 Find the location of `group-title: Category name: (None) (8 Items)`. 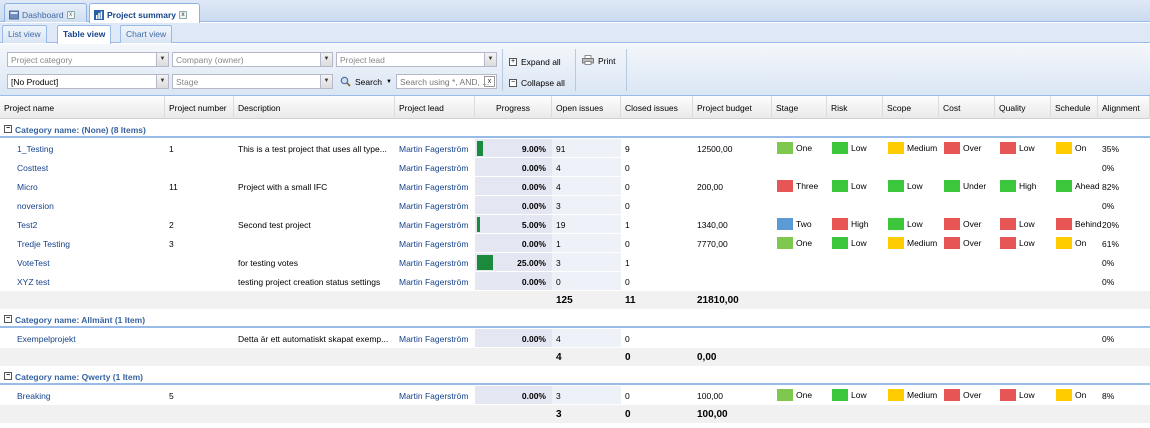

group-title: Category name: (None) (8 Items) is located at coordinates (80, 130).